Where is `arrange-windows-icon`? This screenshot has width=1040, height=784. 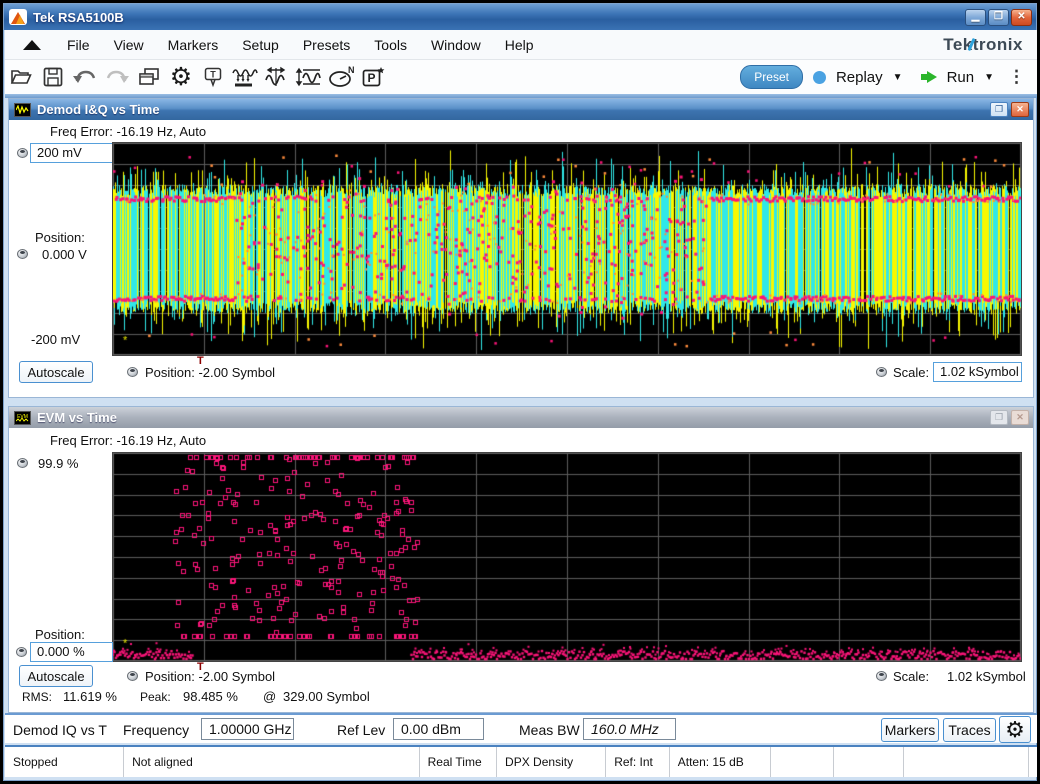
arrange-windows-icon is located at coordinates (149, 77).